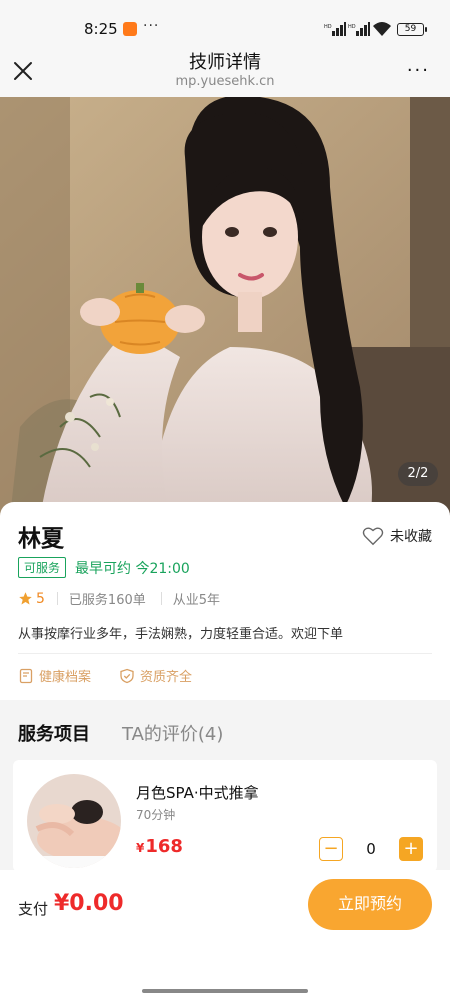 The width and height of the screenshot is (450, 1000). I want to click on document-icon, so click(26, 675).